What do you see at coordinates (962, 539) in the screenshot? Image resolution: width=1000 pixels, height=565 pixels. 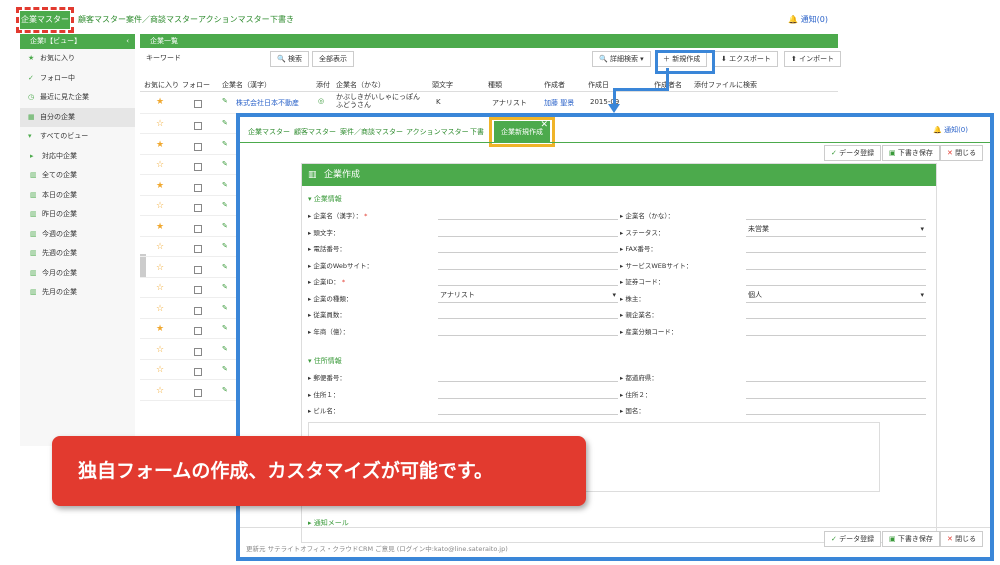 I see `close-button-bottom: ✕ 閉じる` at bounding box center [962, 539].